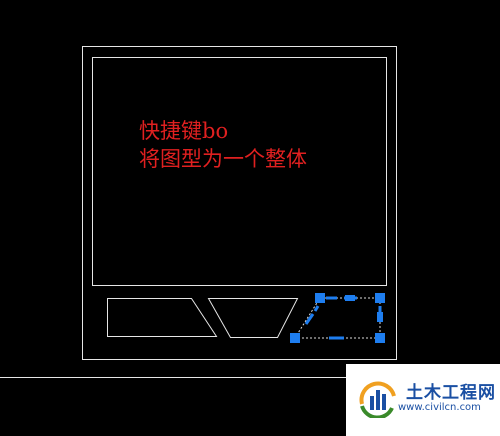 The image size is (500, 436). Describe the element at coordinates (380, 338) in the screenshot. I see `grip-point-bottom-right` at that location.